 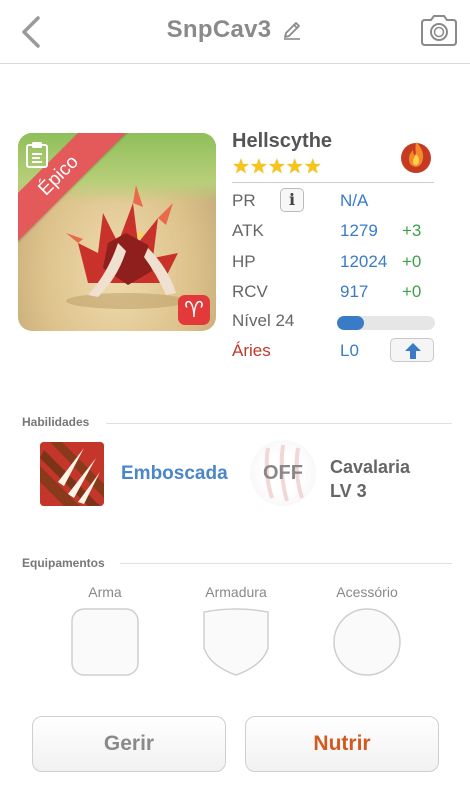 I want to click on accessory-label: Acessório, so click(x=367, y=592).